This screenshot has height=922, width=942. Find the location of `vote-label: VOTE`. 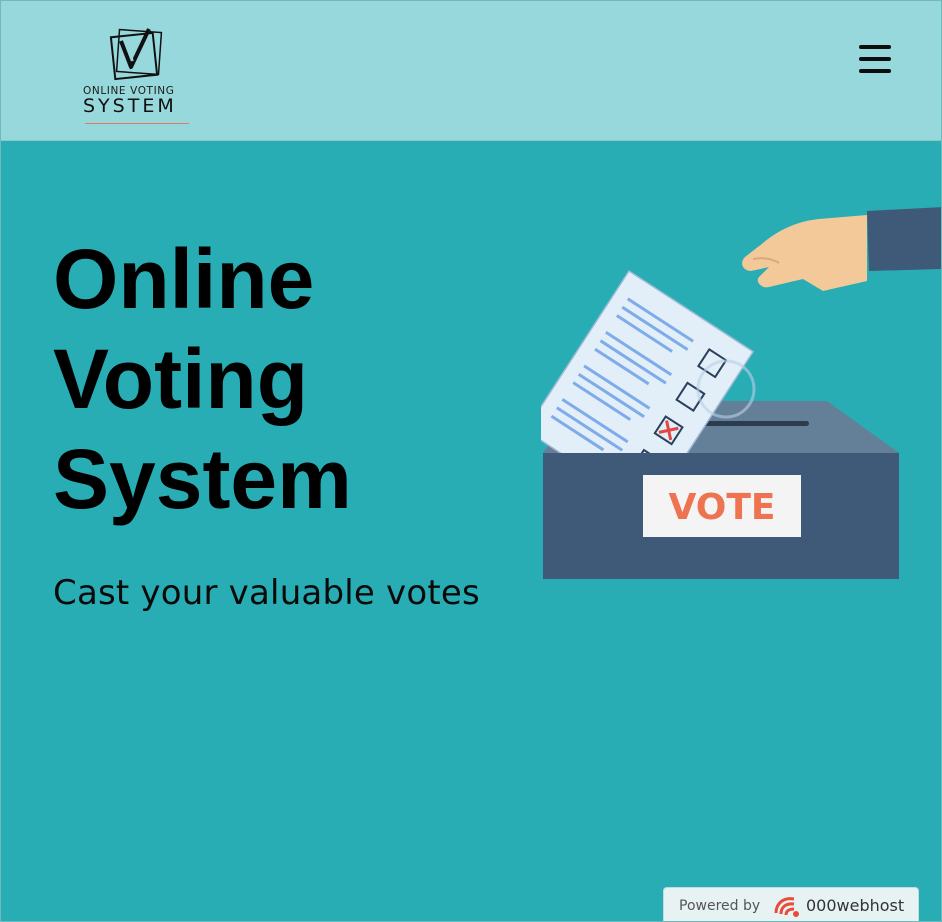

vote-label: VOTE is located at coordinates (722, 507).